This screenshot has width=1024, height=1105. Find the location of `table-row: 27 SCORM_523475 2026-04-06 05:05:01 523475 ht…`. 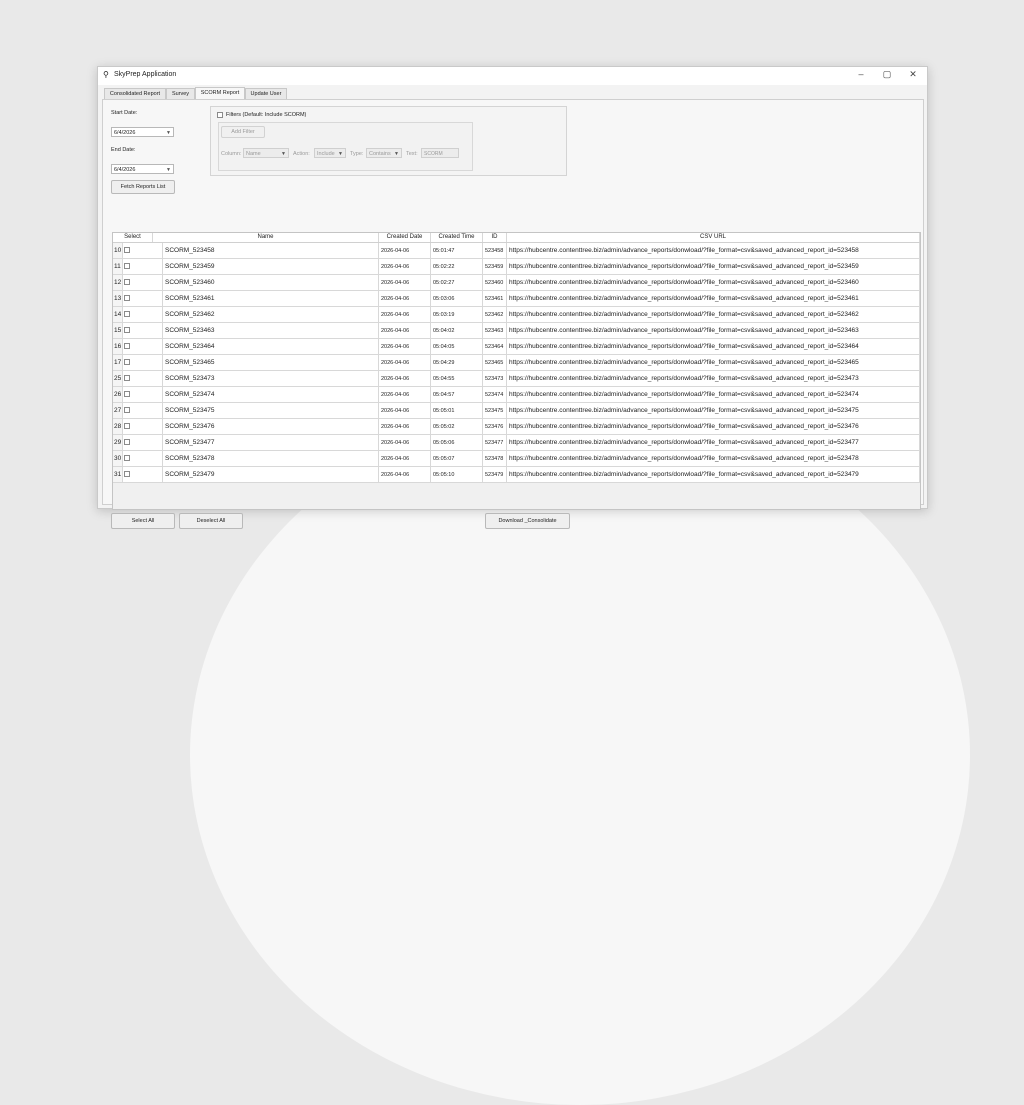

table-row: 27 SCORM_523475 2026-04-06 05:05:01 523475 ht… is located at coordinates (516, 411).